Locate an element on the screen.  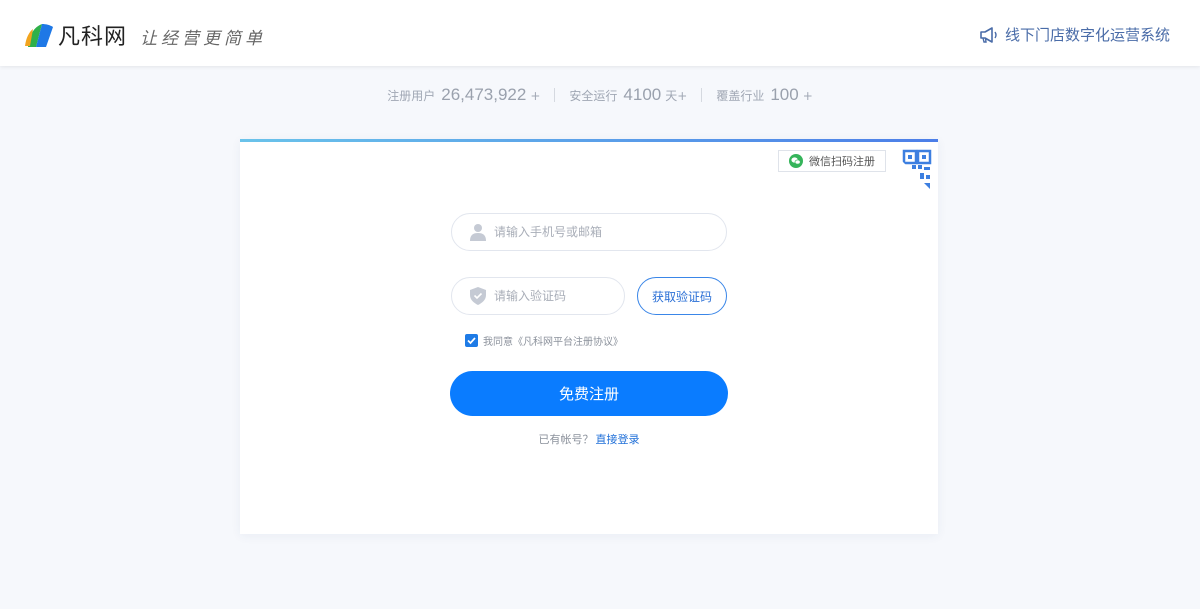
megaphone-icon is located at coordinates (988, 34).